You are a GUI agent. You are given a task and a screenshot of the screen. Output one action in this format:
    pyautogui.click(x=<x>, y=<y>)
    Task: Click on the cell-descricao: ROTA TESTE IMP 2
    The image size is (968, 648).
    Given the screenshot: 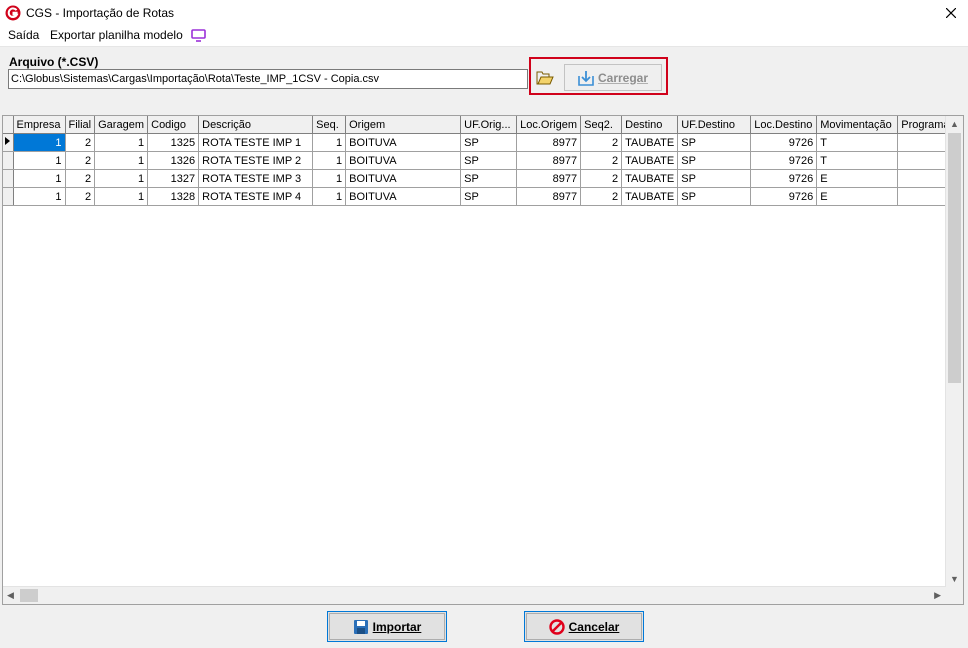 What is the action you would take?
    pyautogui.click(x=256, y=160)
    